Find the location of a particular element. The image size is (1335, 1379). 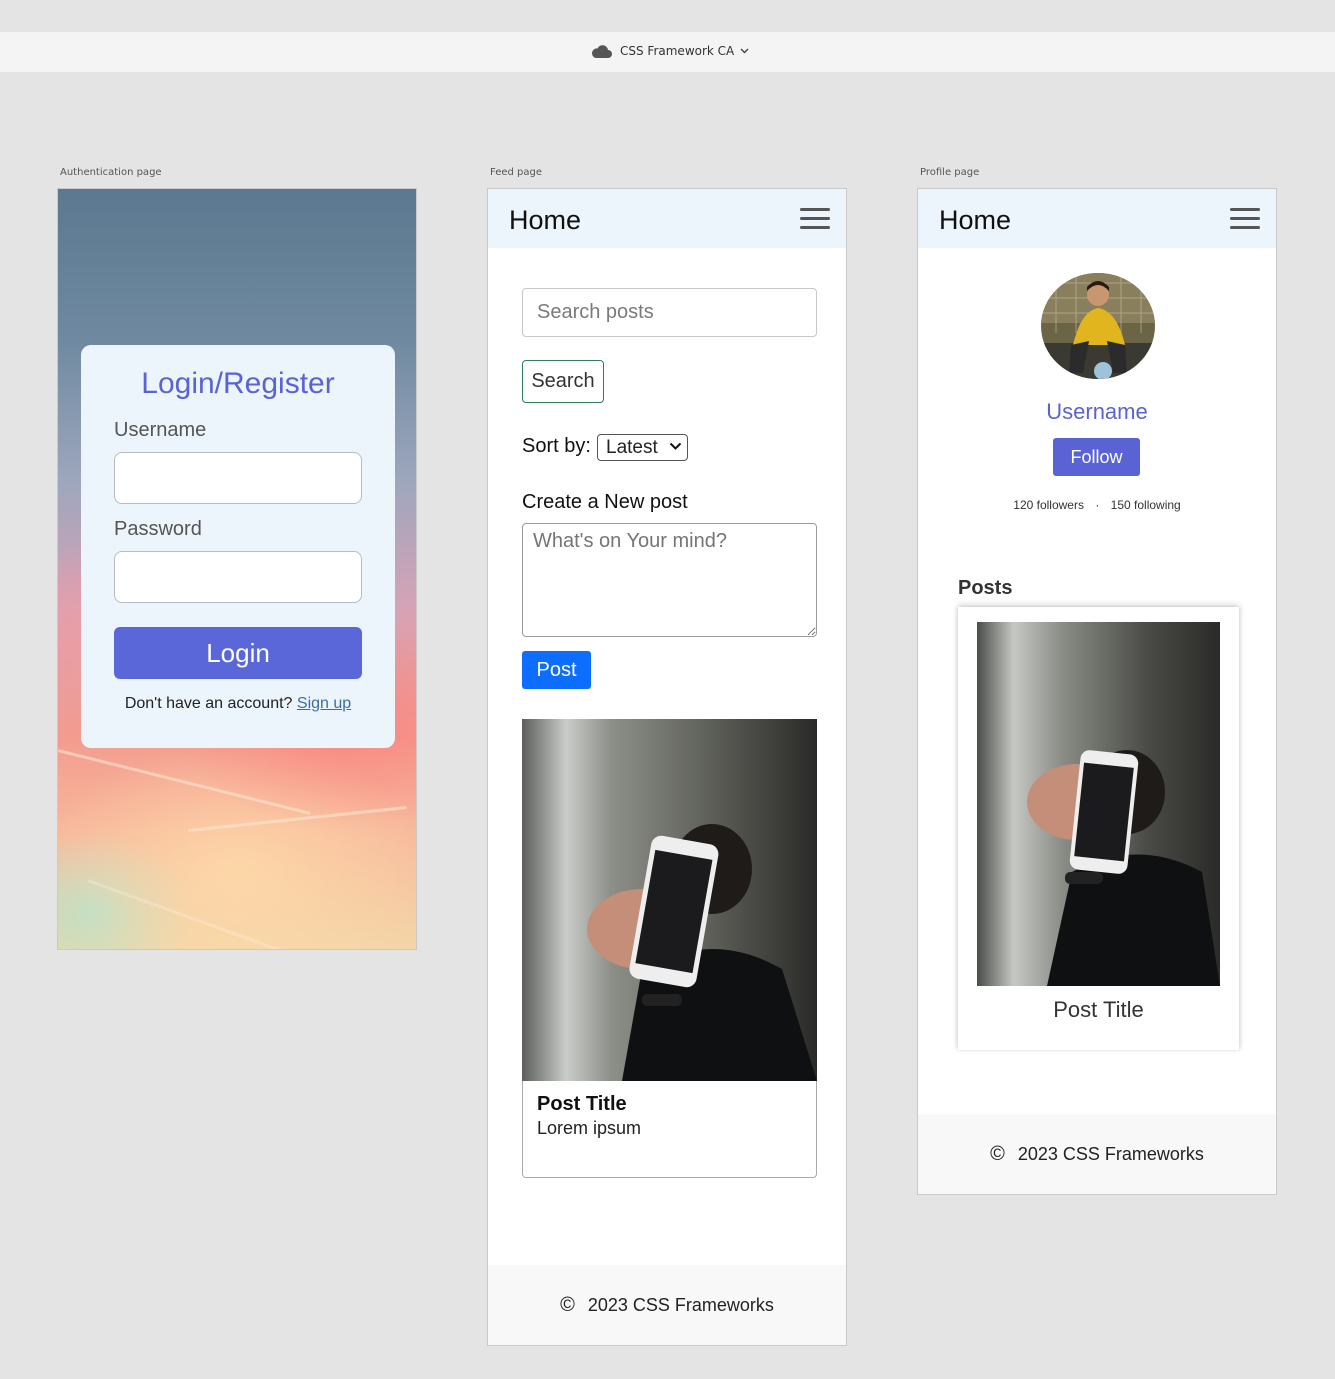

password-field is located at coordinates (238, 577).